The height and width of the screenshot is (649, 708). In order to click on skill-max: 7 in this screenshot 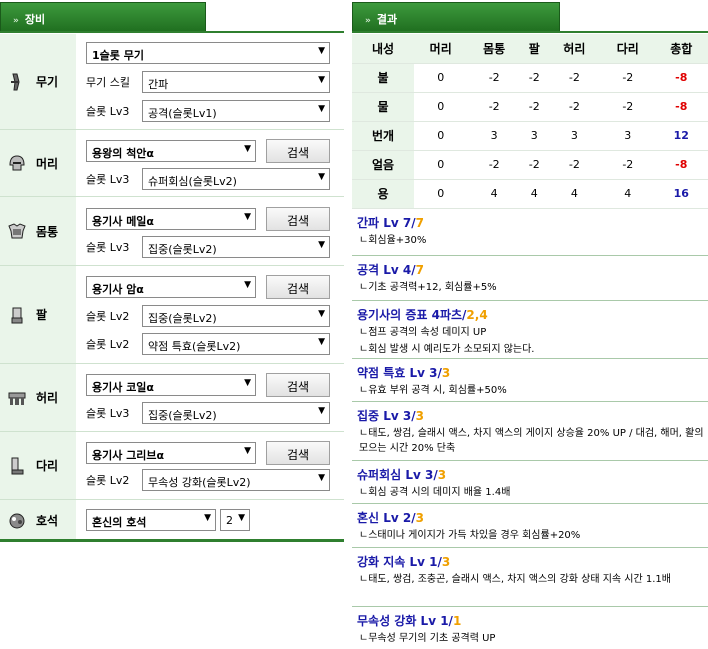, I will do `click(419, 270)`.